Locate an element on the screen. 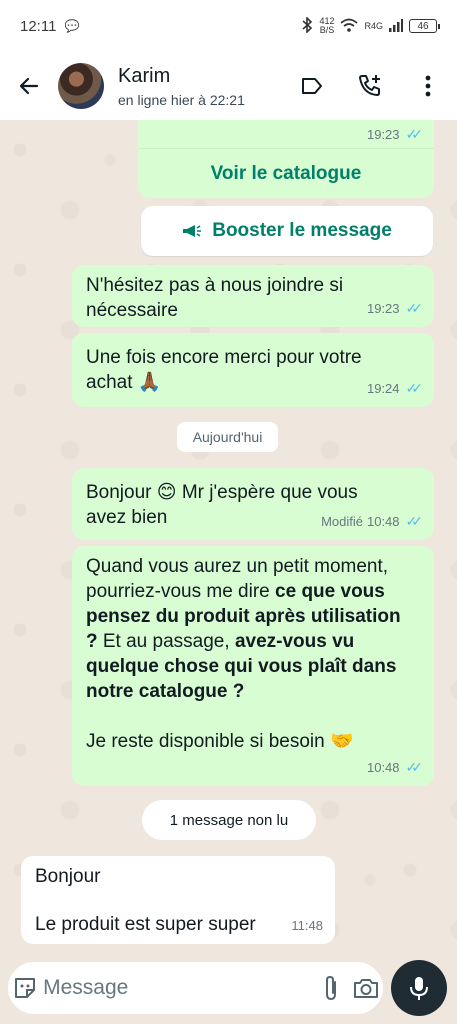 This screenshot has width=457, height=1024. contact-name: Karim is located at coordinates (144, 75).